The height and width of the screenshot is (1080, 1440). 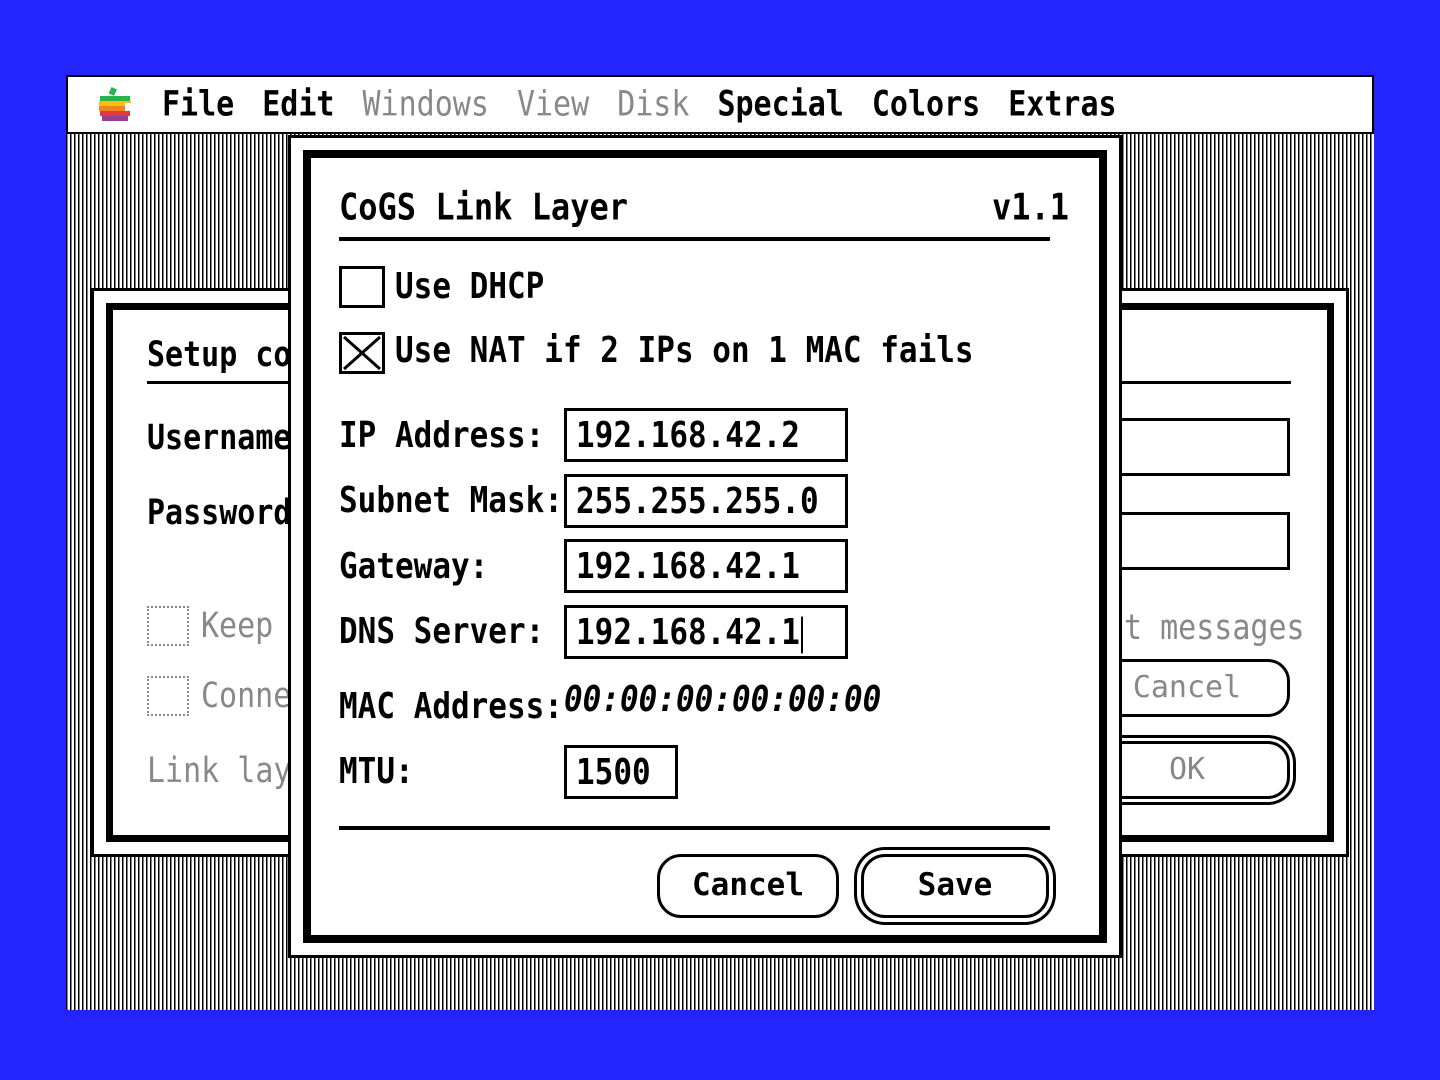 I want to click on save-button: Save, so click(x=955, y=886).